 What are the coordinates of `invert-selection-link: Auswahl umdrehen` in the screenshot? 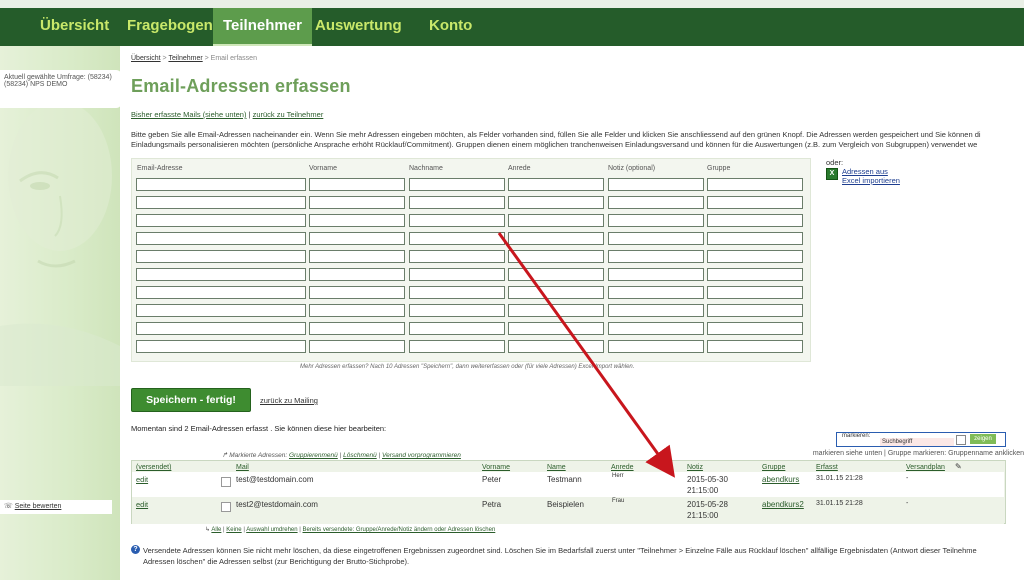 It's located at (271, 530).